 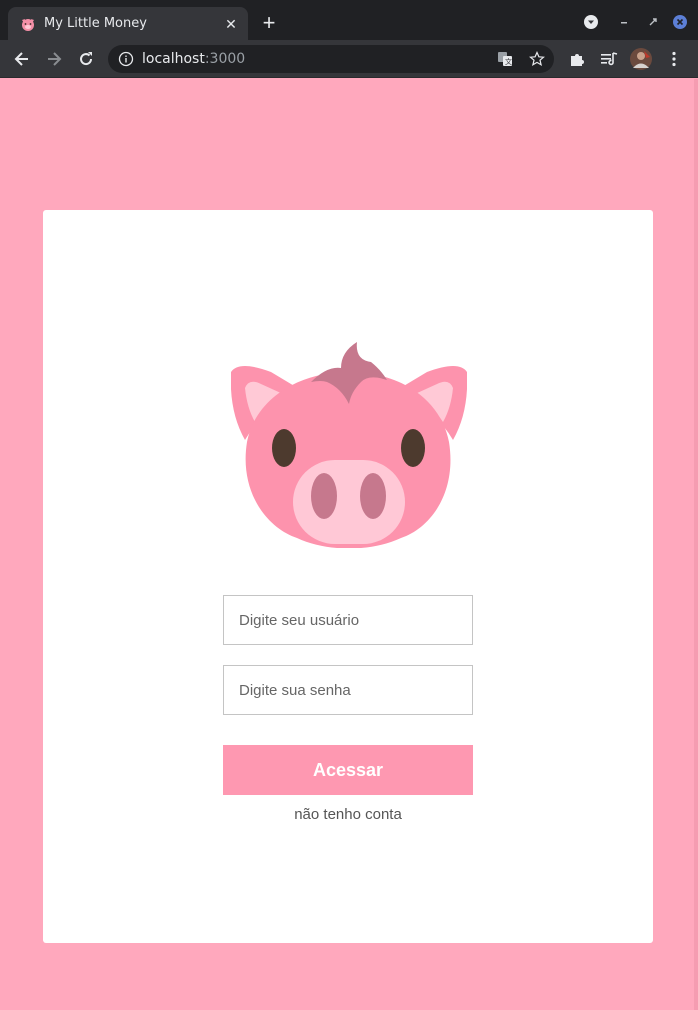 What do you see at coordinates (625, 22) in the screenshot?
I see `minimize-icon` at bounding box center [625, 22].